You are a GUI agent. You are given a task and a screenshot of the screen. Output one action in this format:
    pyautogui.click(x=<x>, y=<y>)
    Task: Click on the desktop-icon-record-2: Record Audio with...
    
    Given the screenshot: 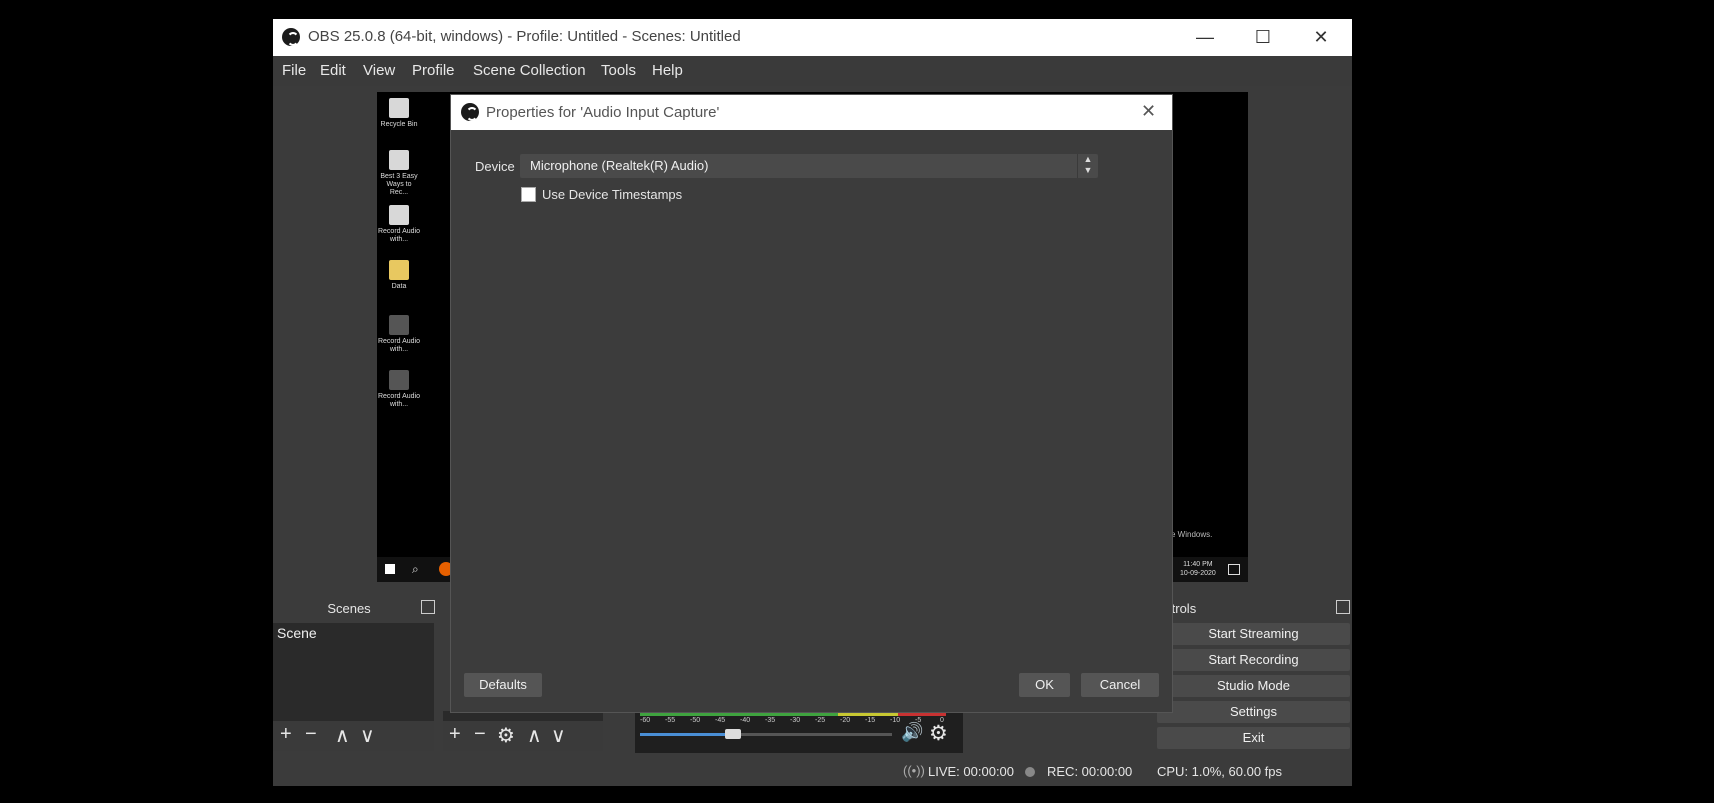 What is the action you would take?
    pyautogui.click(x=399, y=334)
    